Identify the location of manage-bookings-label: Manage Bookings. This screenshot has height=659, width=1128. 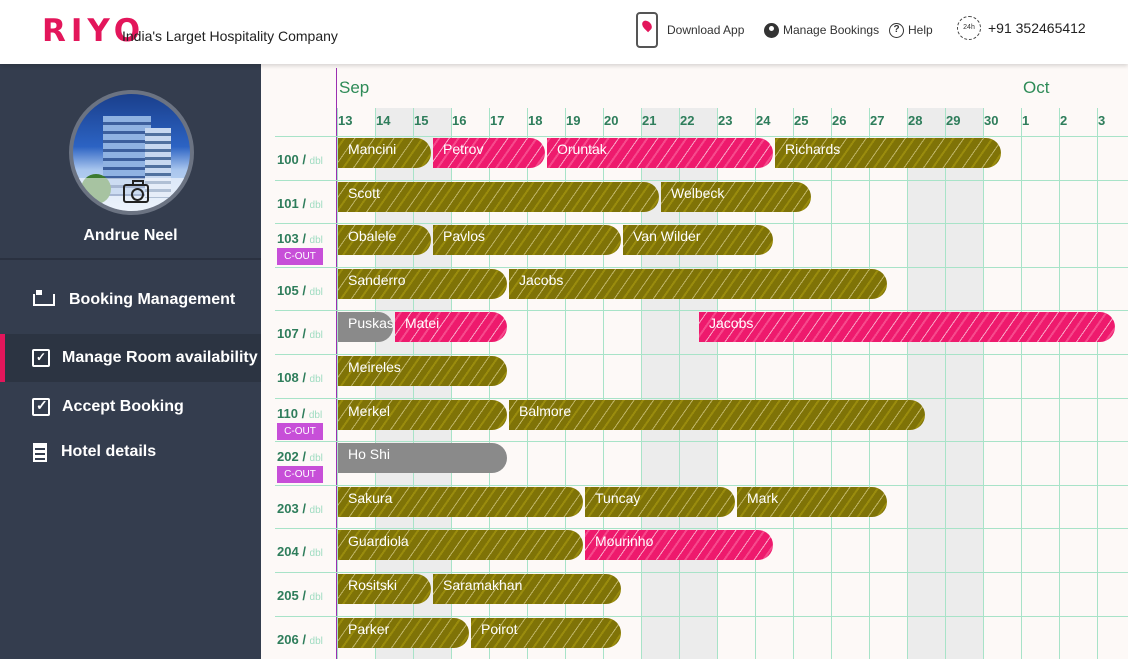
(831, 30).